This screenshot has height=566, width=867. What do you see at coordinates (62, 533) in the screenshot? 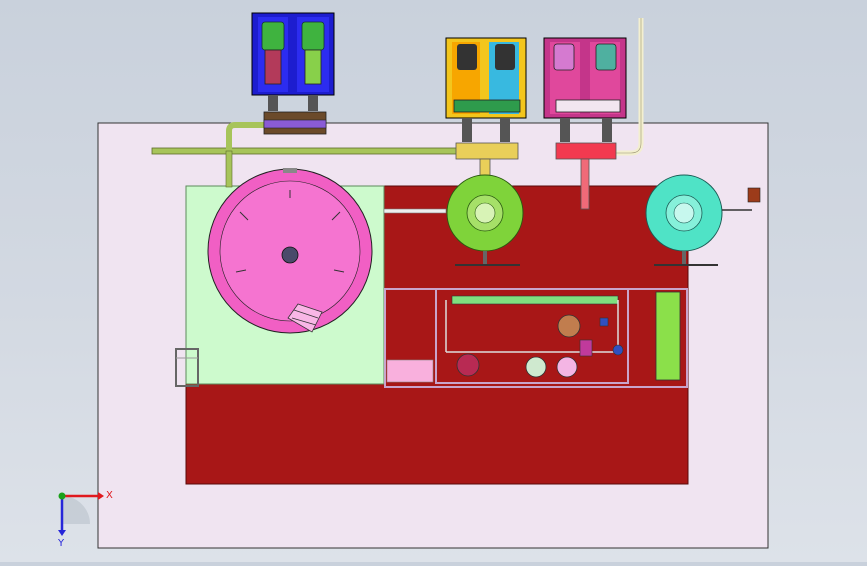
I see `y-axis-arrow` at bounding box center [62, 533].